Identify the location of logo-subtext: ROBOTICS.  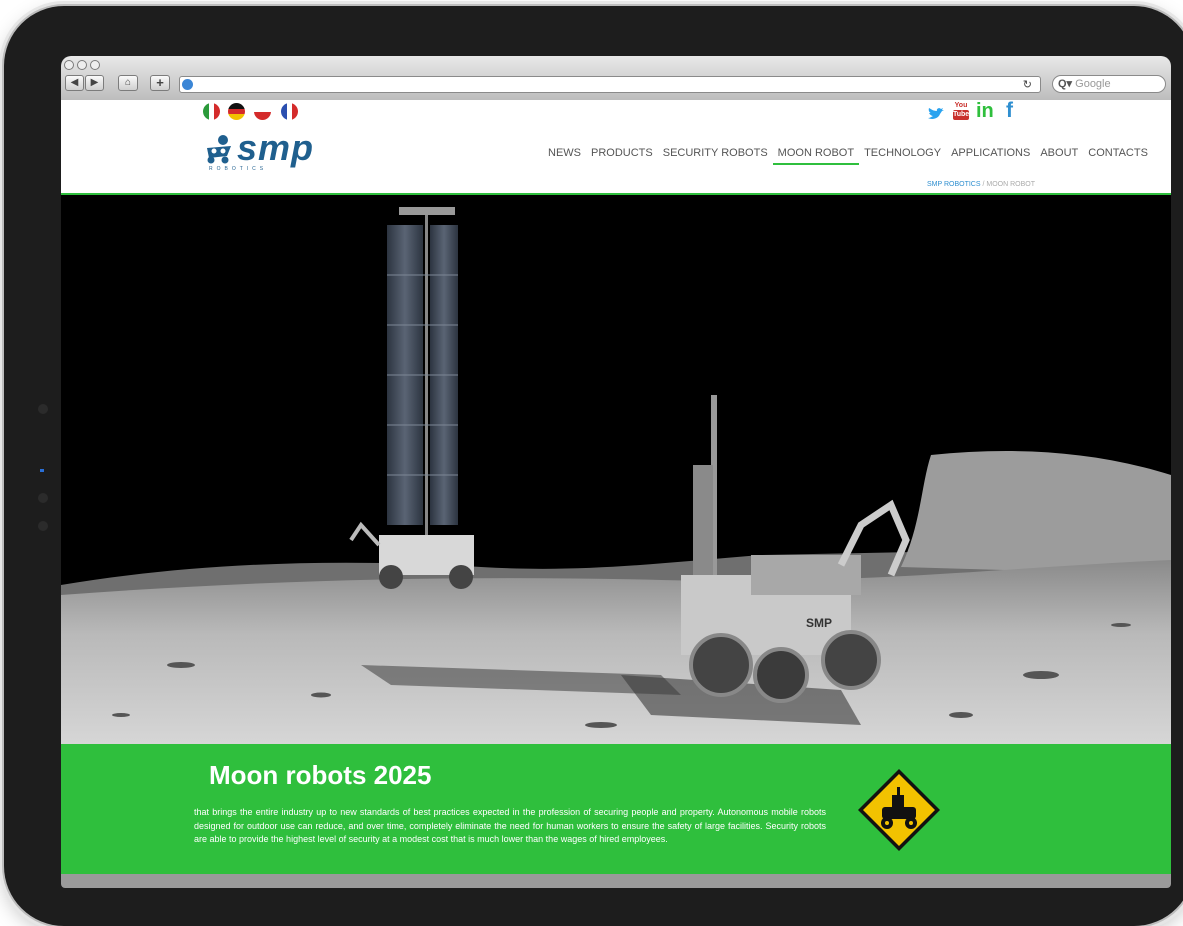
(238, 169).